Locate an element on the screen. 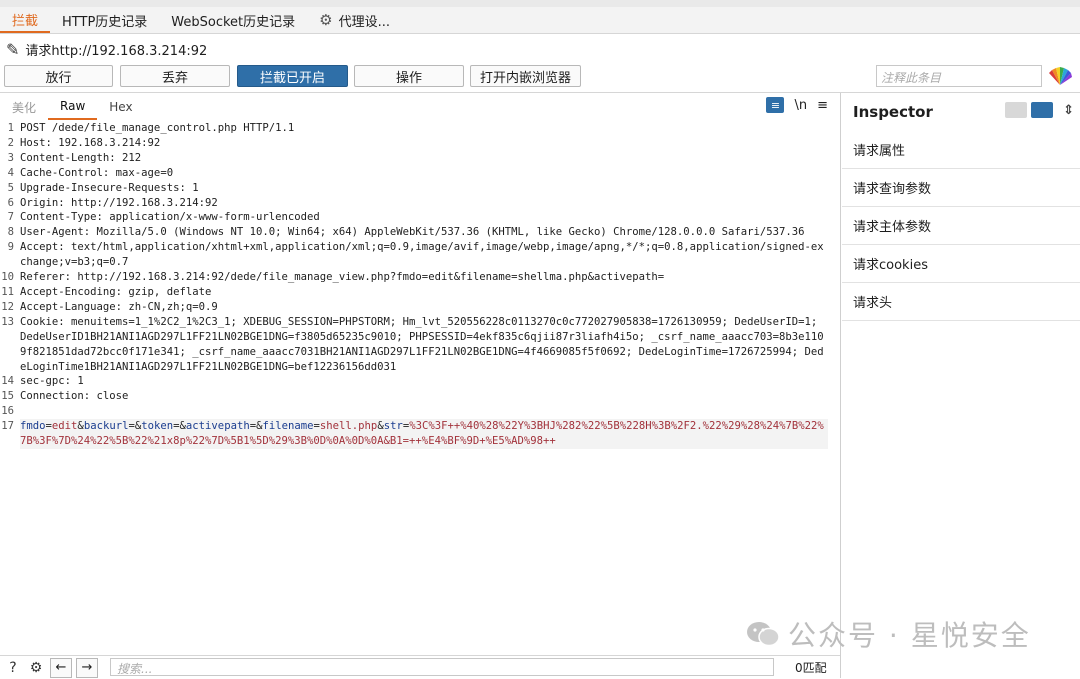 Image resolution: width=1080 pixels, height=679 pixels. panel-splitter is located at coordinates (840, 385).